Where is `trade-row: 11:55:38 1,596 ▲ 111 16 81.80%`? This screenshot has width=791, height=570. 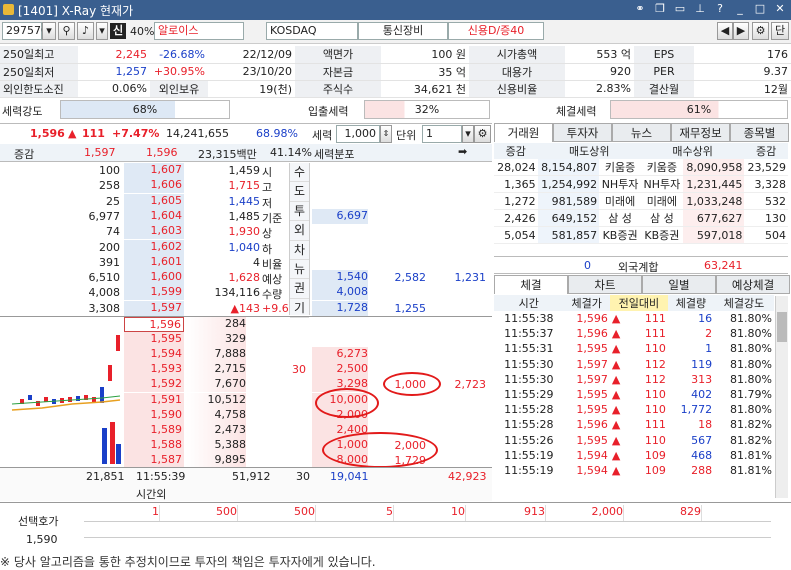 trade-row: 11:55:38 1,596 ▲ 111 16 81.80% is located at coordinates (634, 318).